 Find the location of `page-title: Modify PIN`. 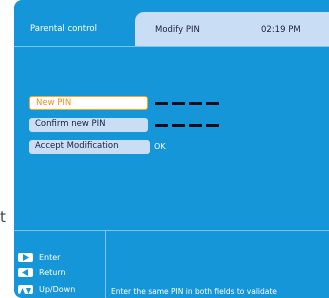

page-title: Modify PIN is located at coordinates (177, 30).